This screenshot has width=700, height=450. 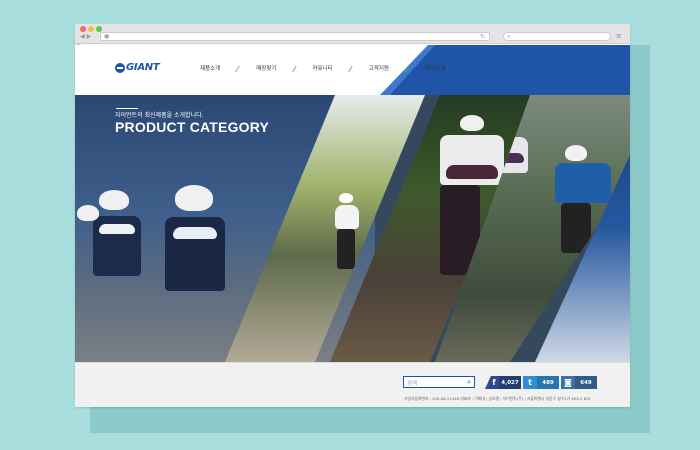 I want to click on close-window-button, so click(x=83, y=29).